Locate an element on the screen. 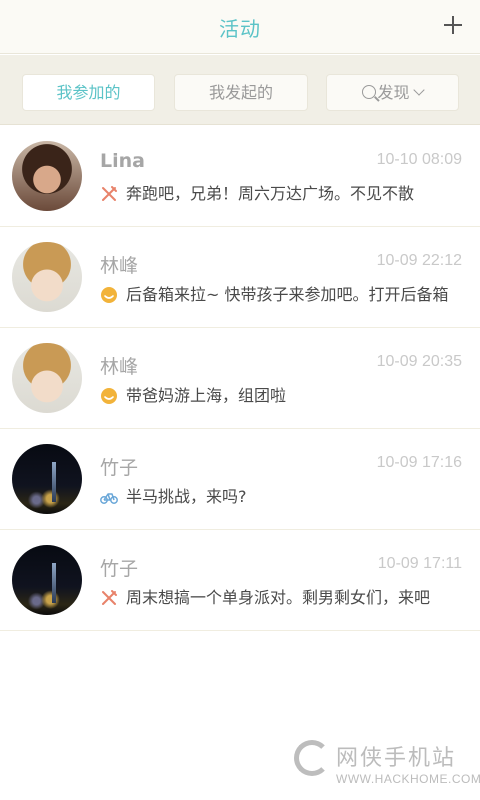 This screenshot has height=800, width=480. timestamp: 10-09 20:35 is located at coordinates (419, 361).